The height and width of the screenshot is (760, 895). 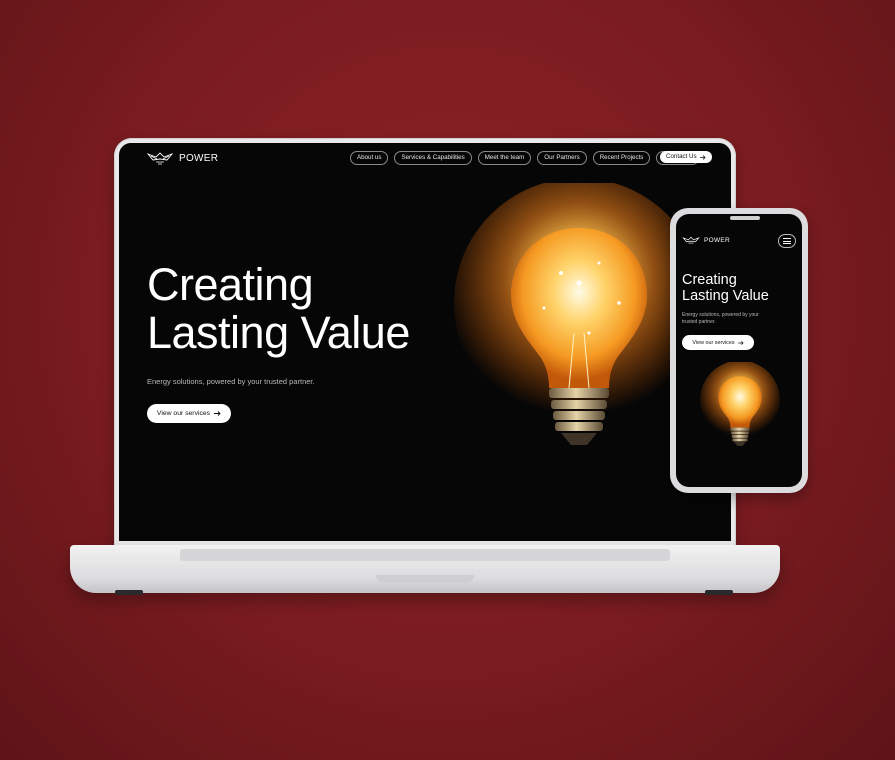 I want to click on view-services-label: View our services, so click(x=183, y=413).